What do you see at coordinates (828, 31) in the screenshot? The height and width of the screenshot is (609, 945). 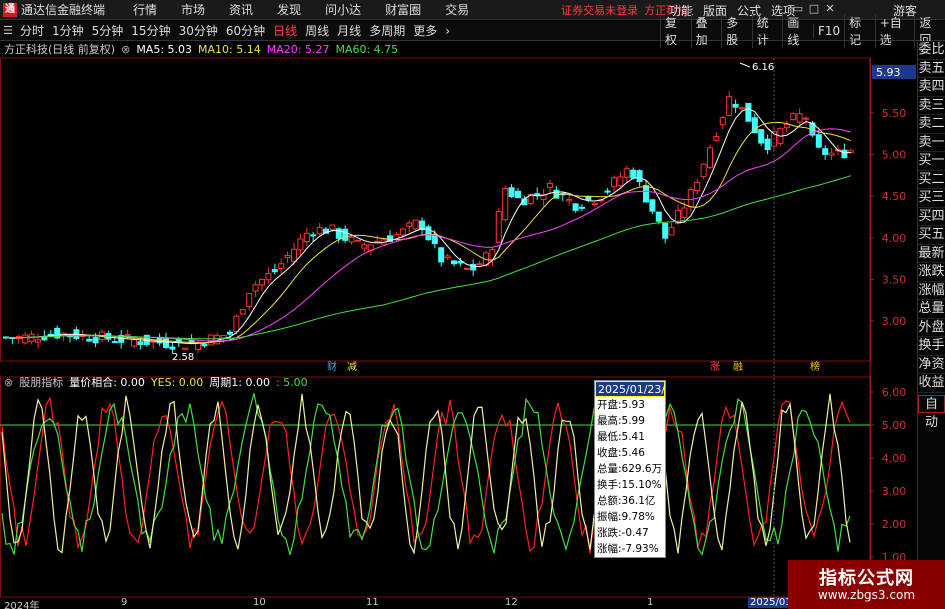 I see `f10-button: F10` at bounding box center [828, 31].